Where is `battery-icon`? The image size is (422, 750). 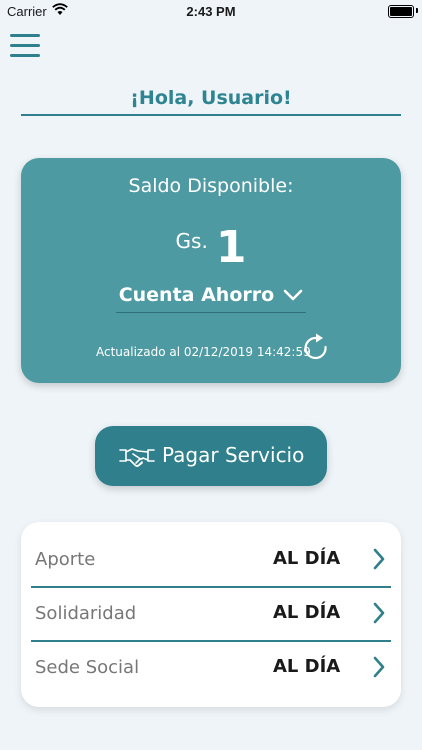
battery-icon is located at coordinates (401, 11).